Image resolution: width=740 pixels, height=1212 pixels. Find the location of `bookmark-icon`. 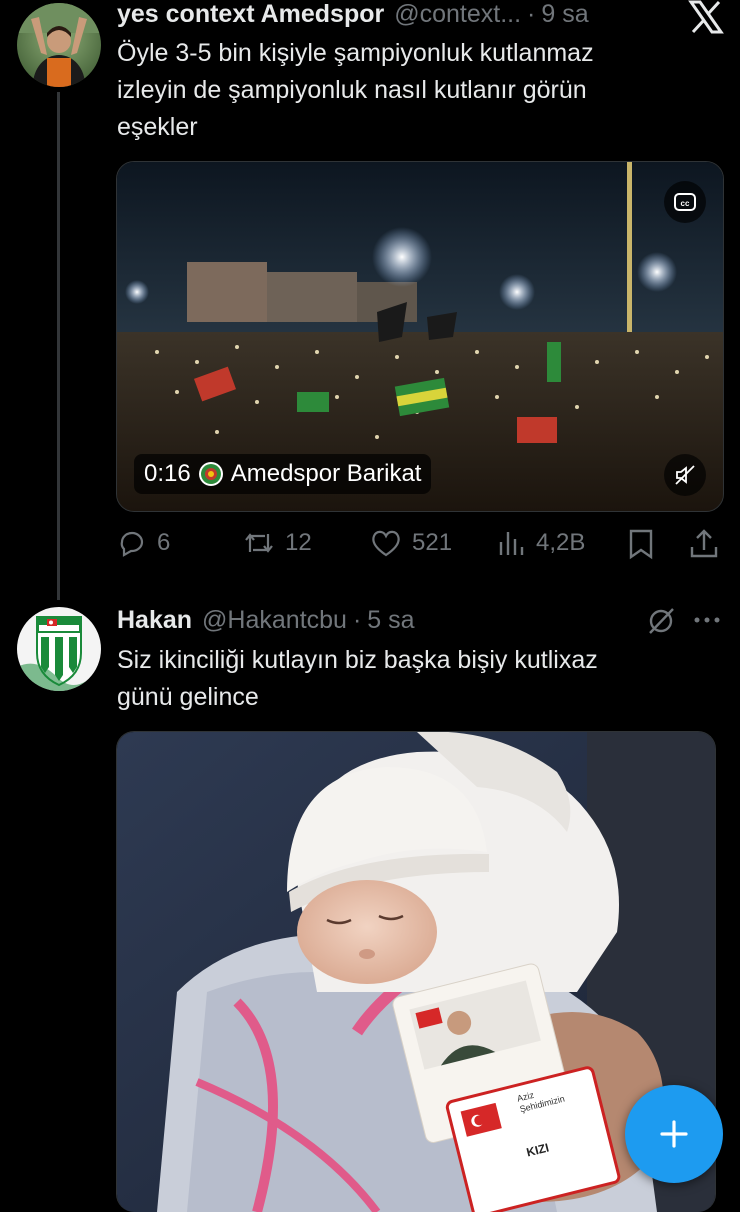

bookmark-icon is located at coordinates (641, 544).